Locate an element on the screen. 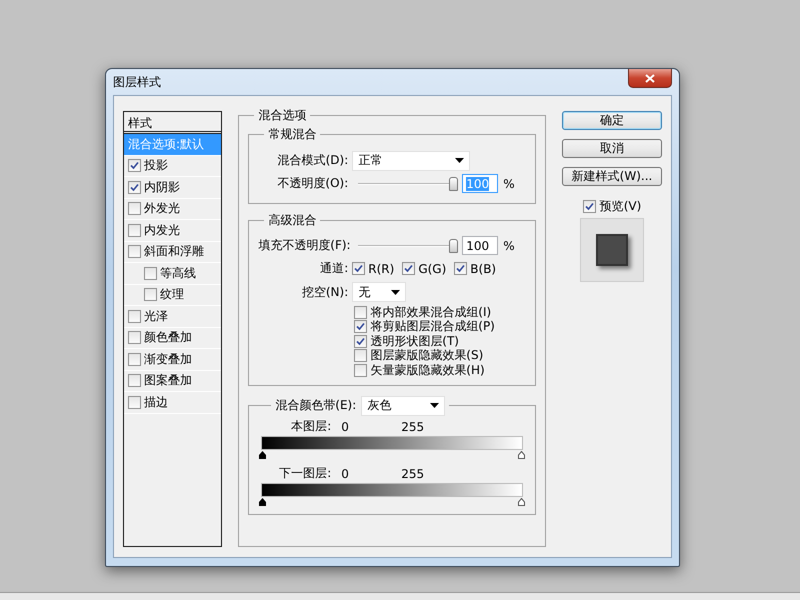 Image resolution: width=800 pixels, height=600 pixels. close-icon is located at coordinates (650, 78).